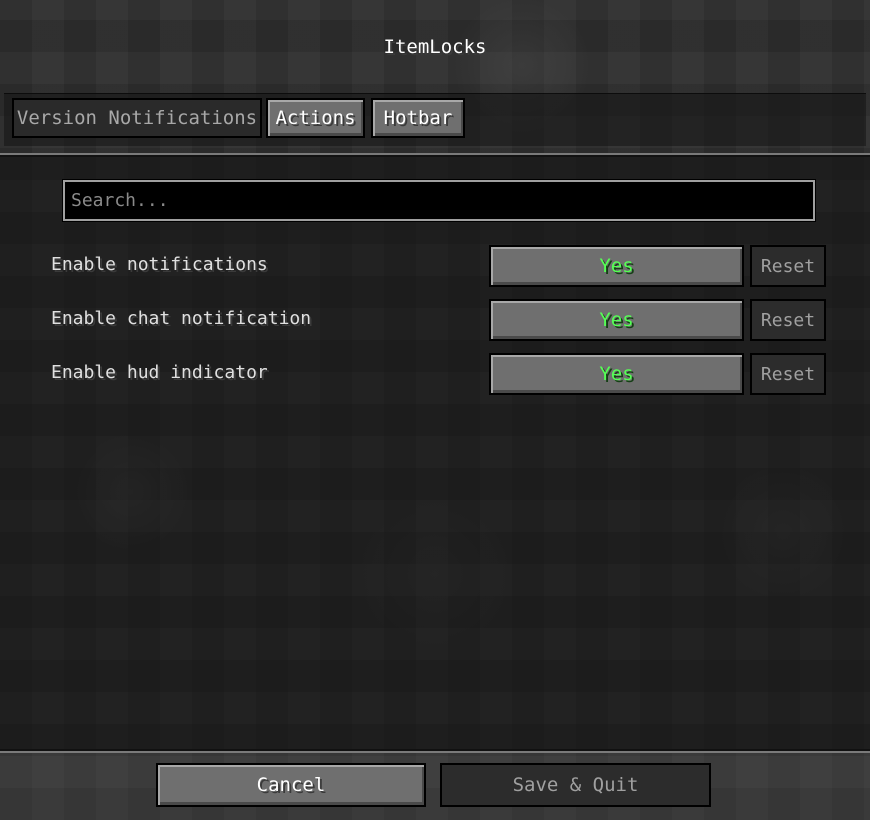  Describe the element at coordinates (788, 374) in the screenshot. I see `reset-button-enable-hud-indicator: Reset` at that location.